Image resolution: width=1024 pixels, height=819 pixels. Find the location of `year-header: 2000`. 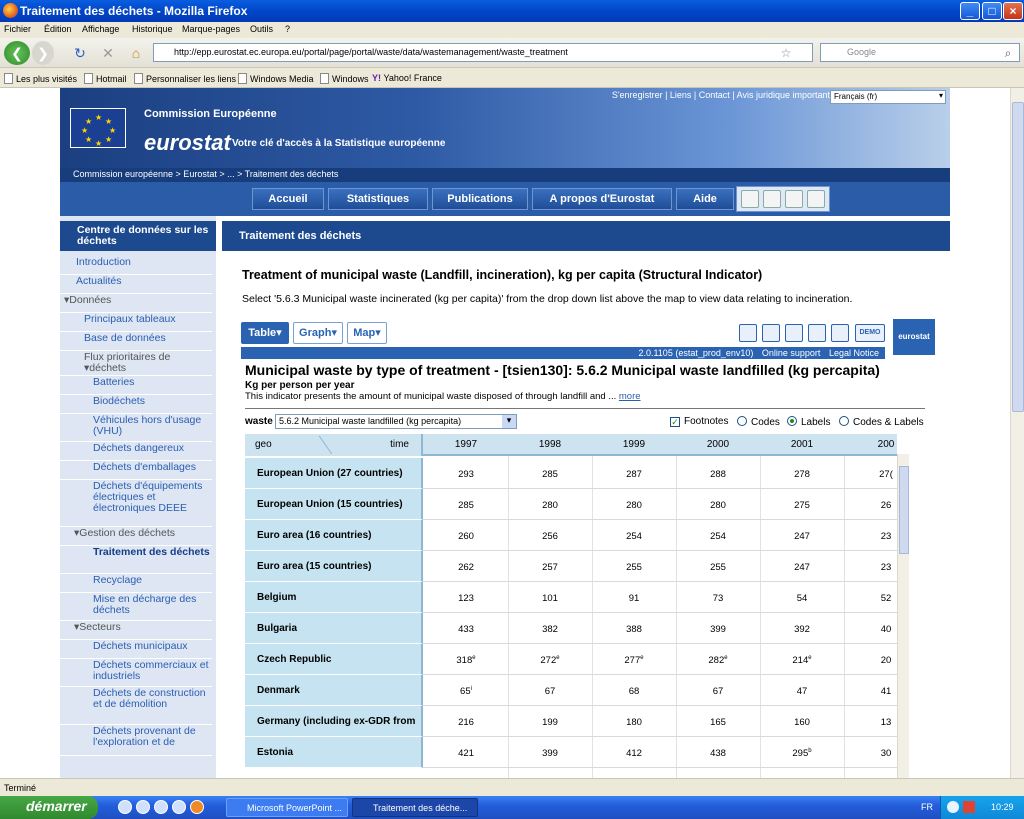

year-header: 2000 is located at coordinates (718, 444).